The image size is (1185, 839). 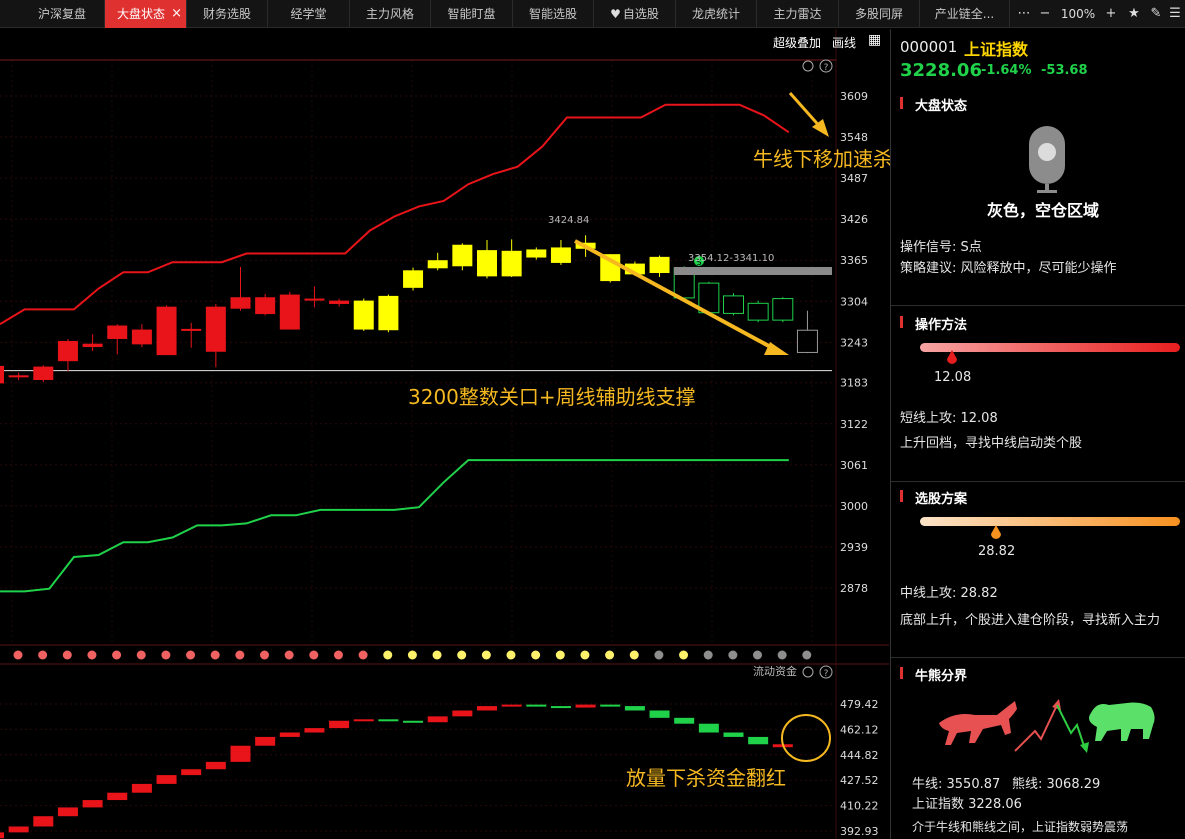 I want to click on tab-watchlist: ♥ 自选股, so click(x=635, y=14).